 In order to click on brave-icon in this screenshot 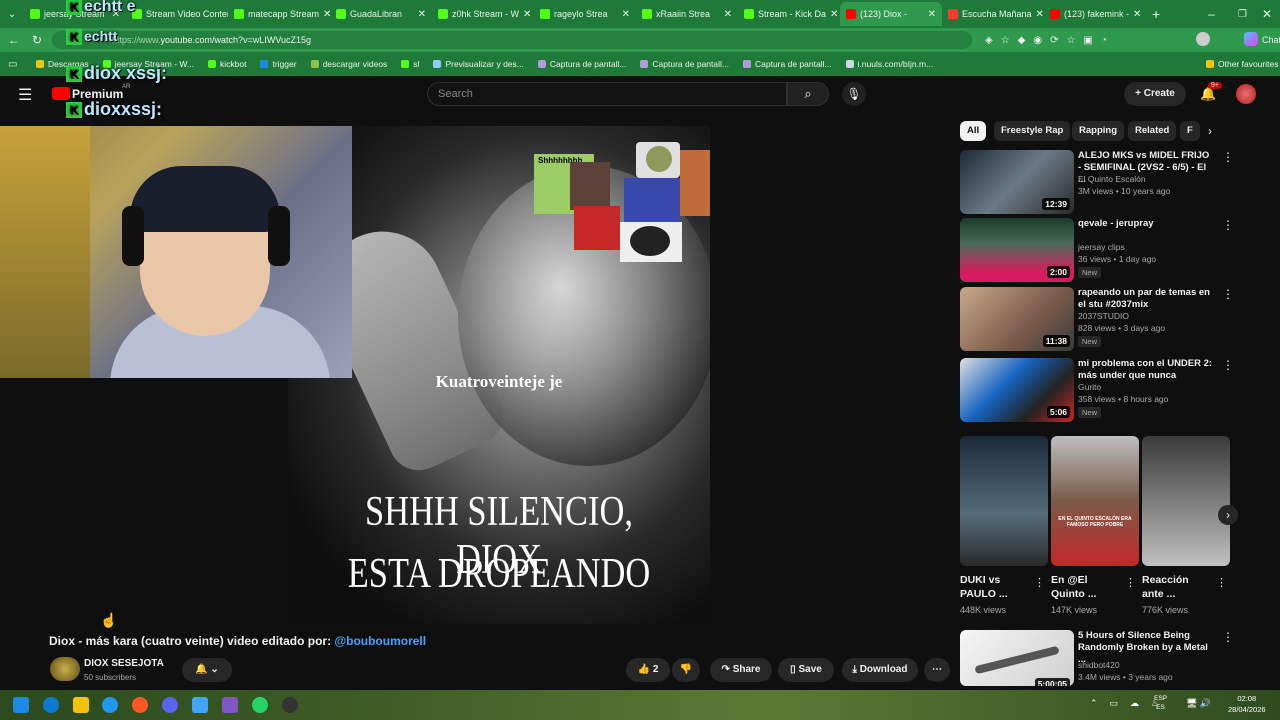, I will do `click(140, 705)`.